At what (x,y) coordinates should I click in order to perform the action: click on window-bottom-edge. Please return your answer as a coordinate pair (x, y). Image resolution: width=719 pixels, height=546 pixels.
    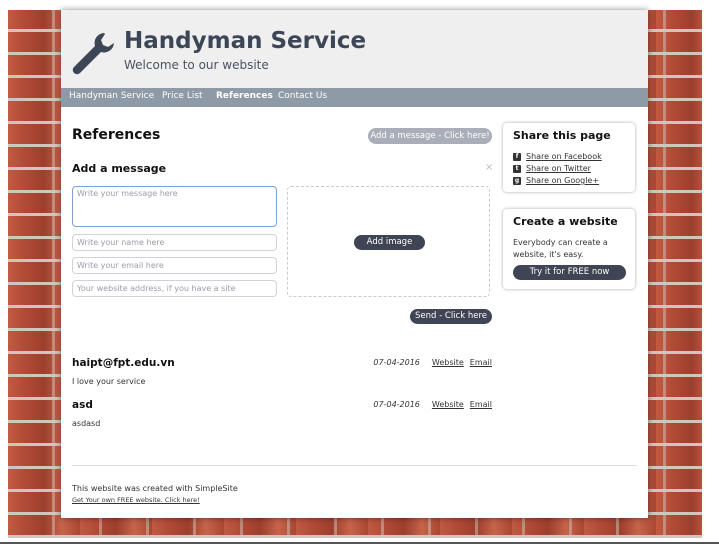
    Looking at the image, I should click on (359, 543).